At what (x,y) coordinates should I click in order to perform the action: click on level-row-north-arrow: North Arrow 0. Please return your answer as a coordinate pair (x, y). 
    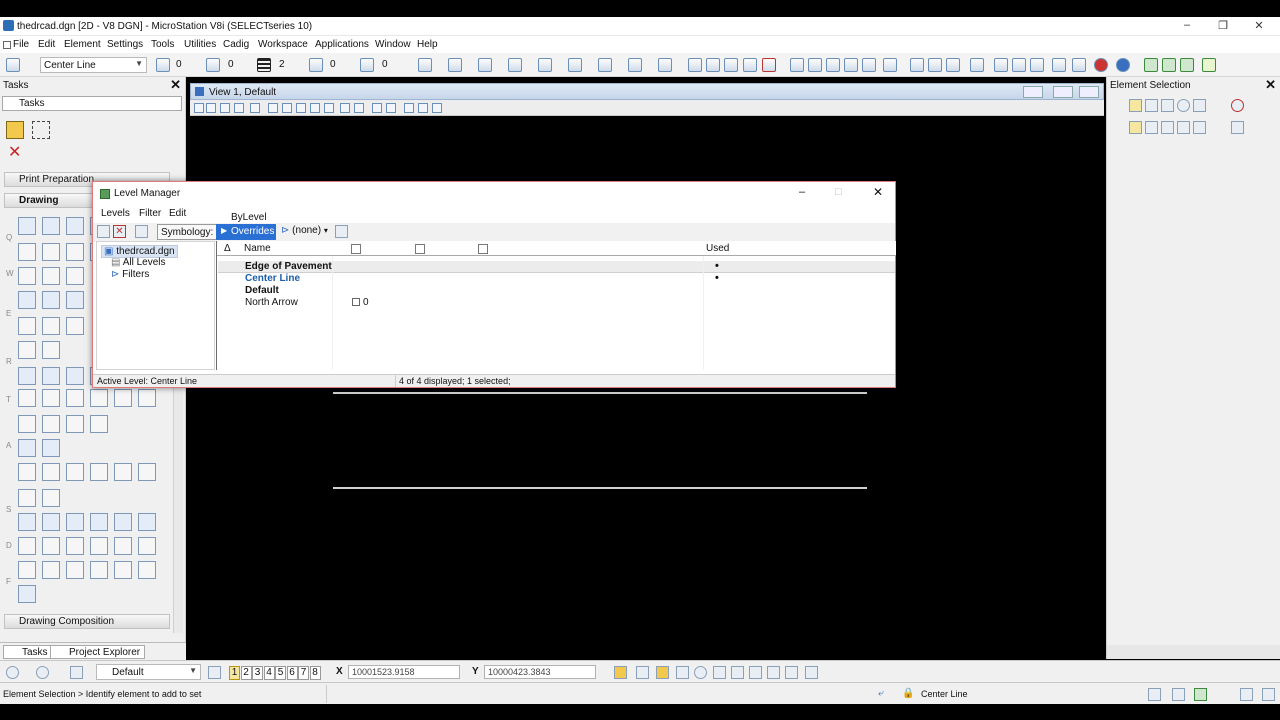
    Looking at the image, I should click on (556, 303).